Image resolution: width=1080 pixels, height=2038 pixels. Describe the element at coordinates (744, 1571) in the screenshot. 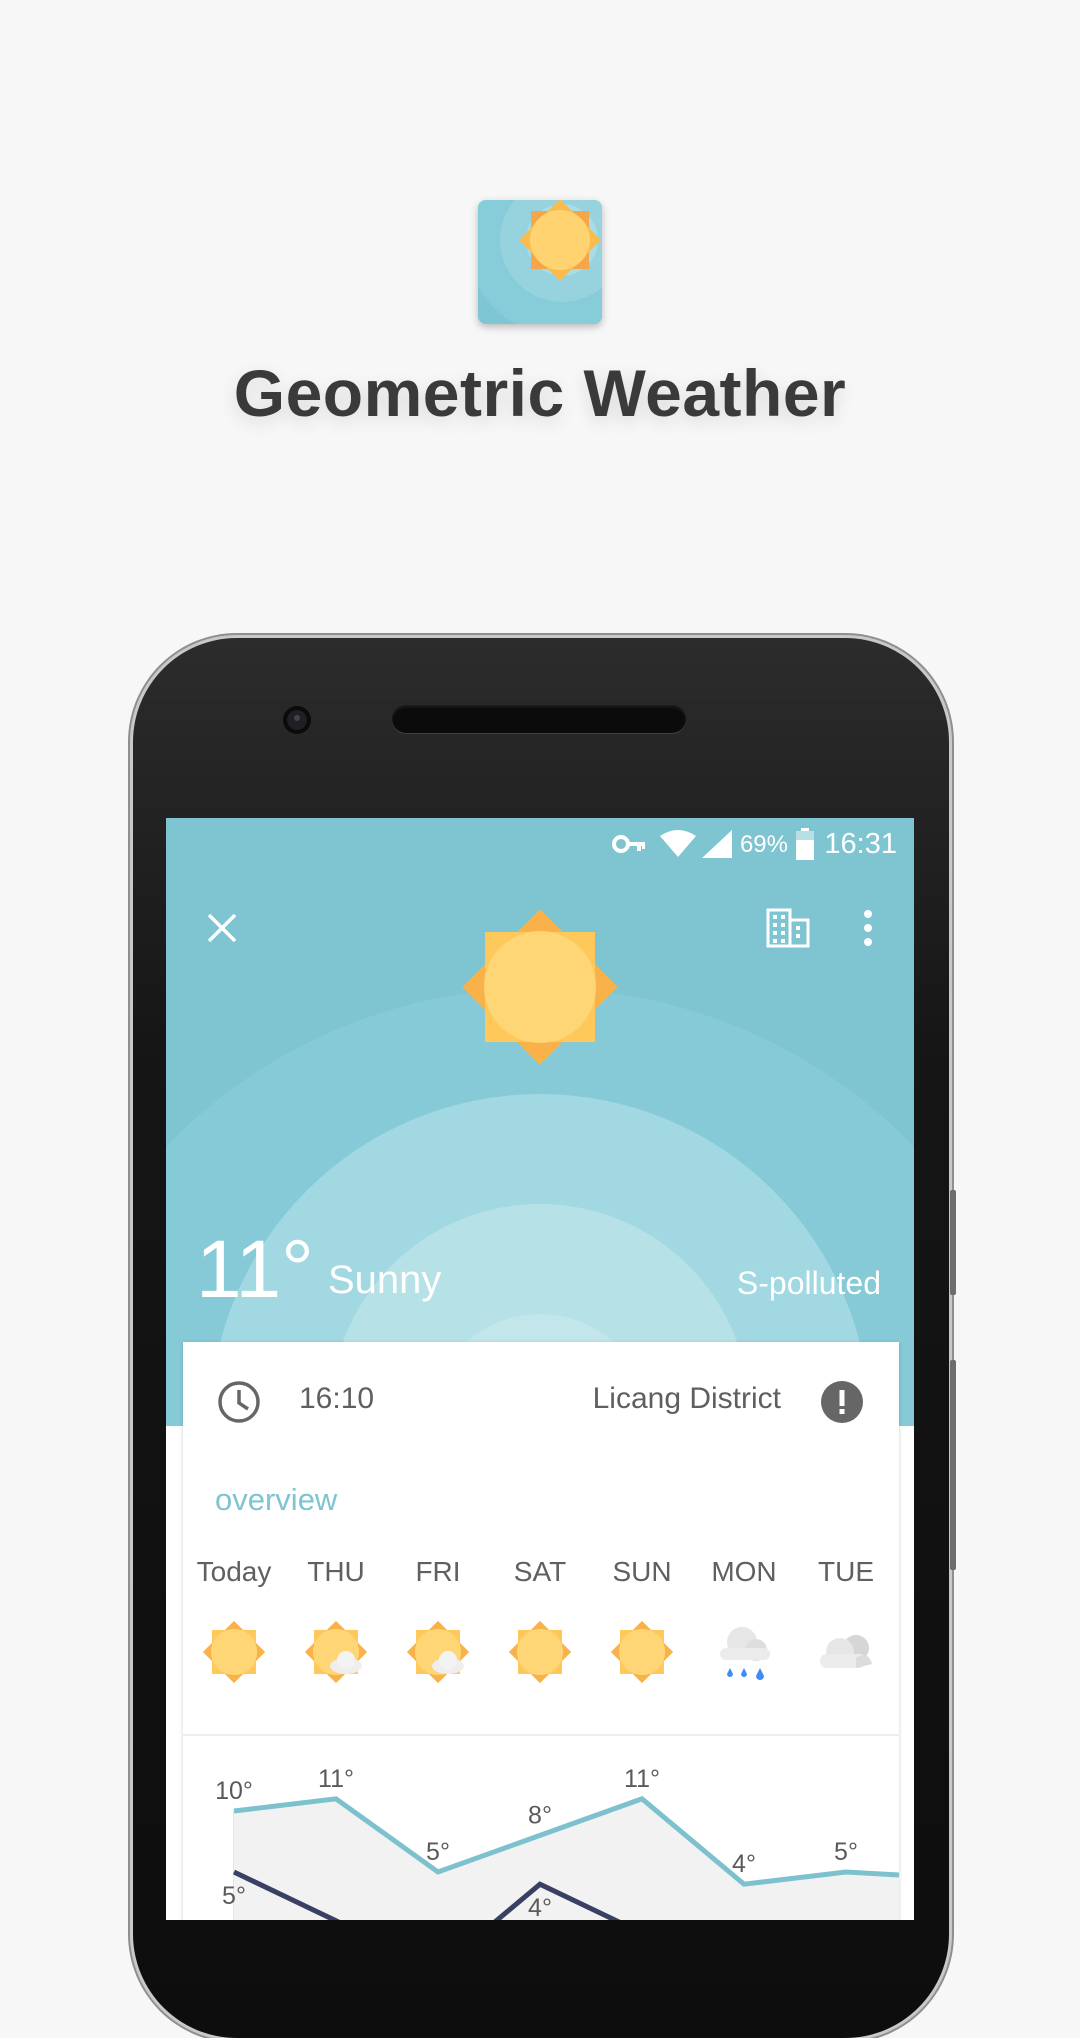

I see `day-label: MON` at that location.